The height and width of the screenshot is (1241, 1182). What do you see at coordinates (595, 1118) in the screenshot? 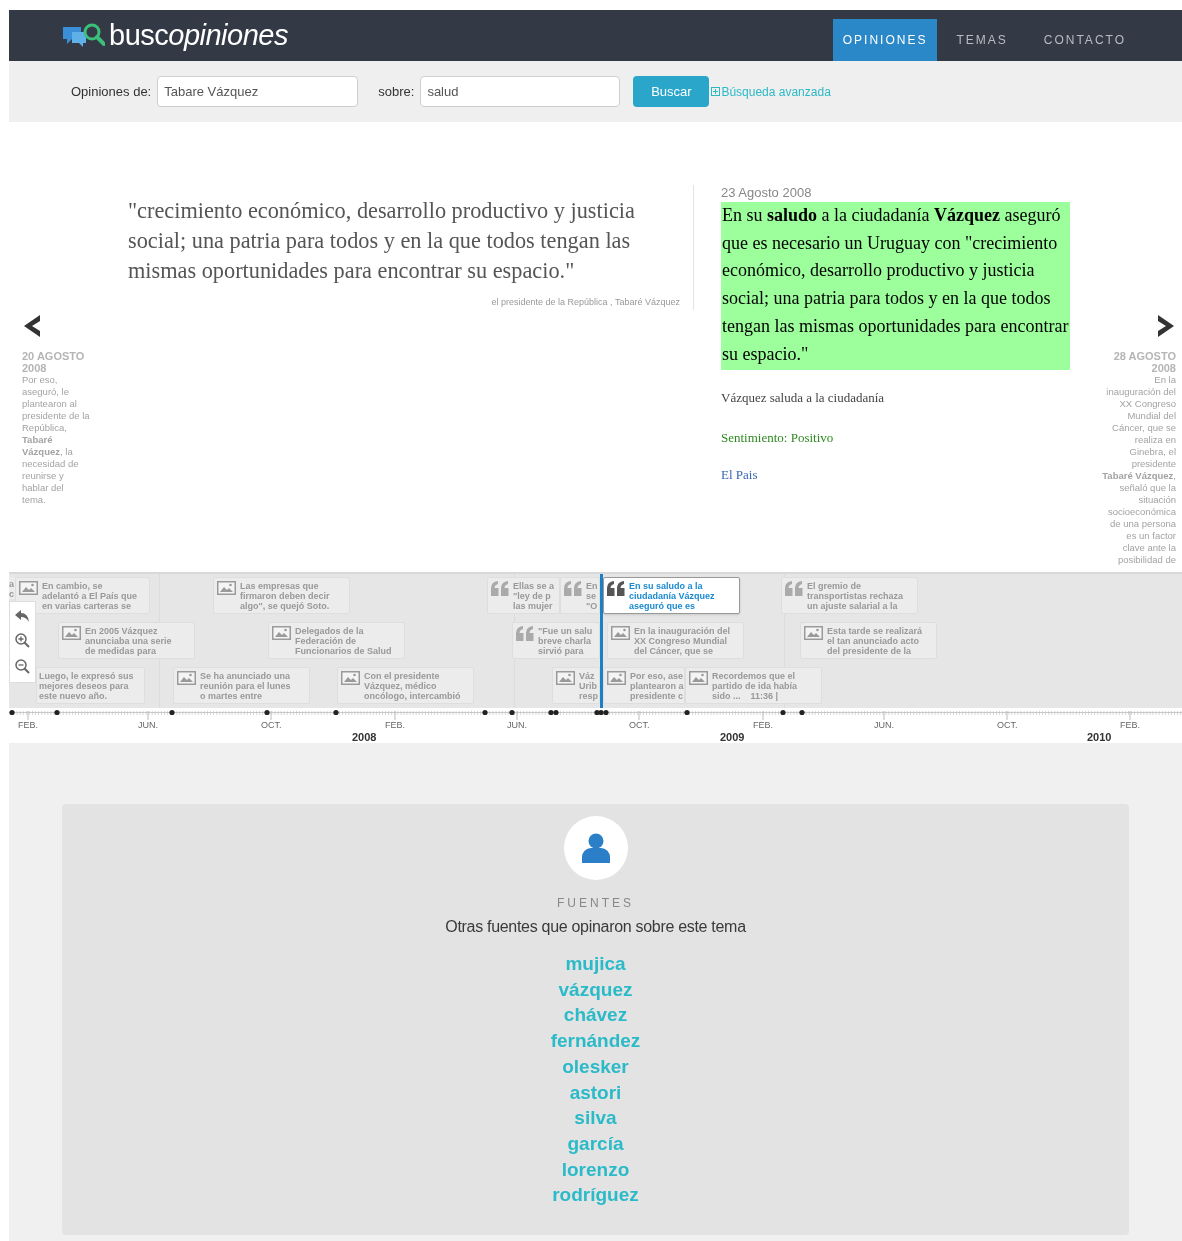
I see `source-link: silva` at bounding box center [595, 1118].